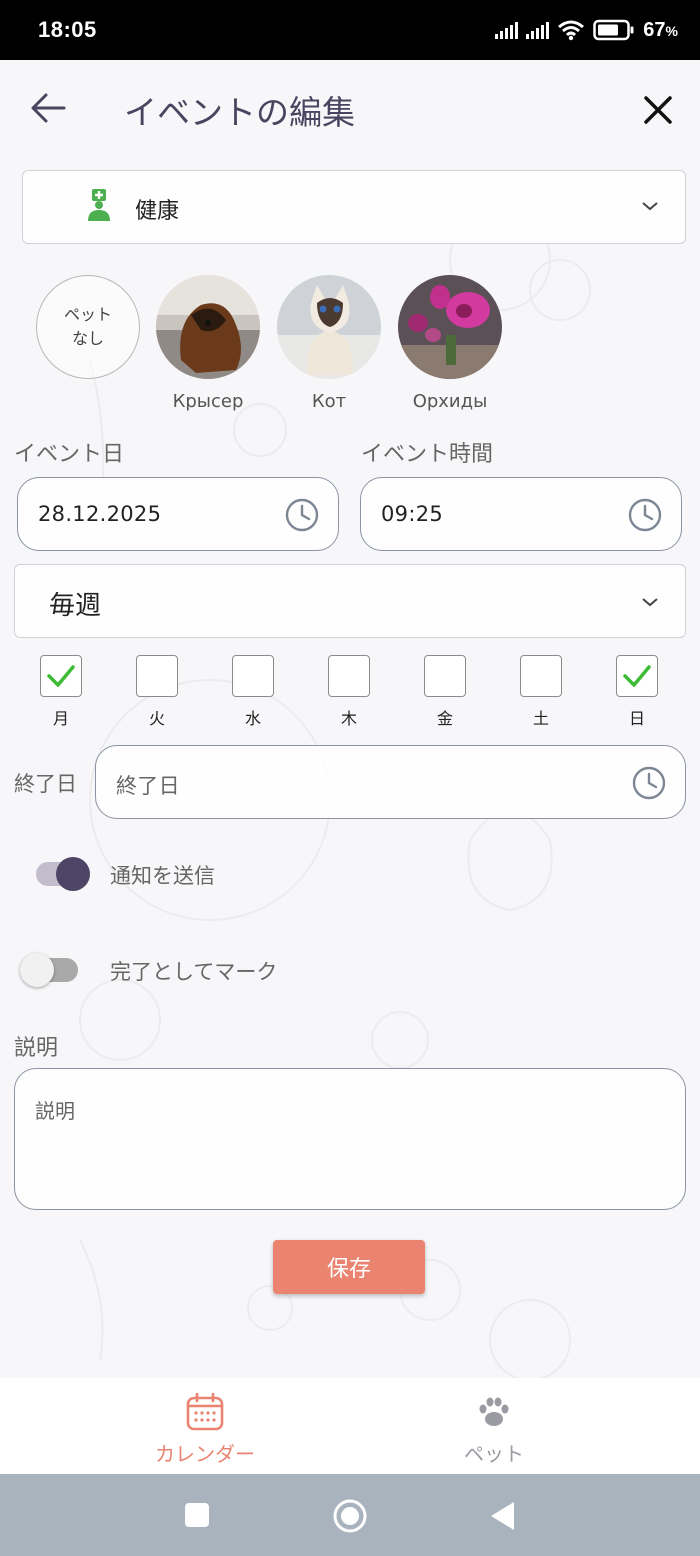  I want to click on tab-pets-label: ペット, so click(494, 1454).